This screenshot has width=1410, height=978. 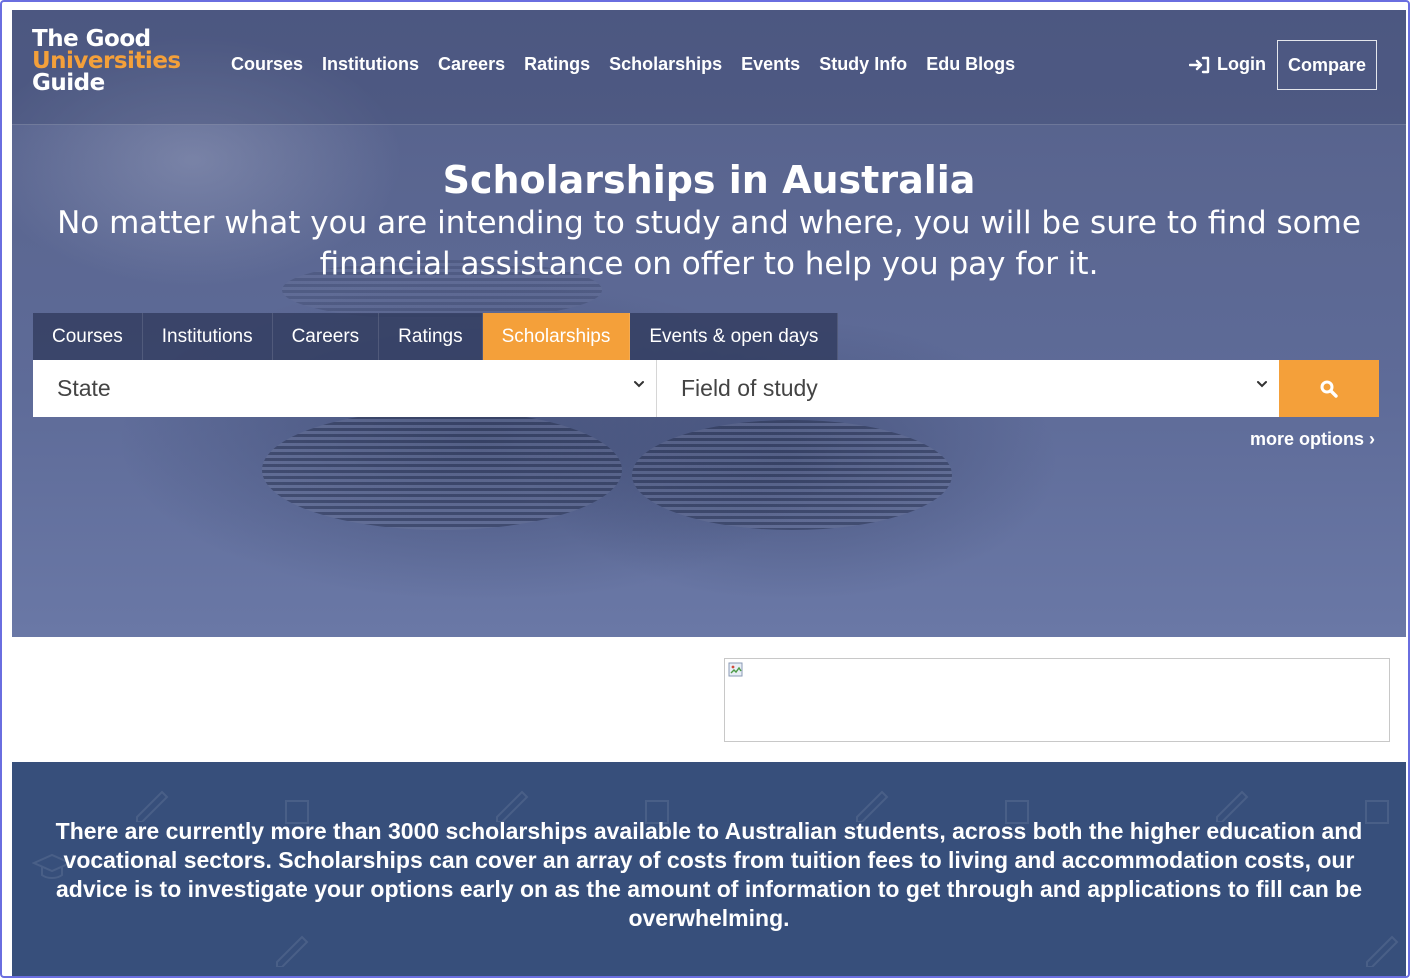 I want to click on login-label: Login, so click(x=1241, y=64).